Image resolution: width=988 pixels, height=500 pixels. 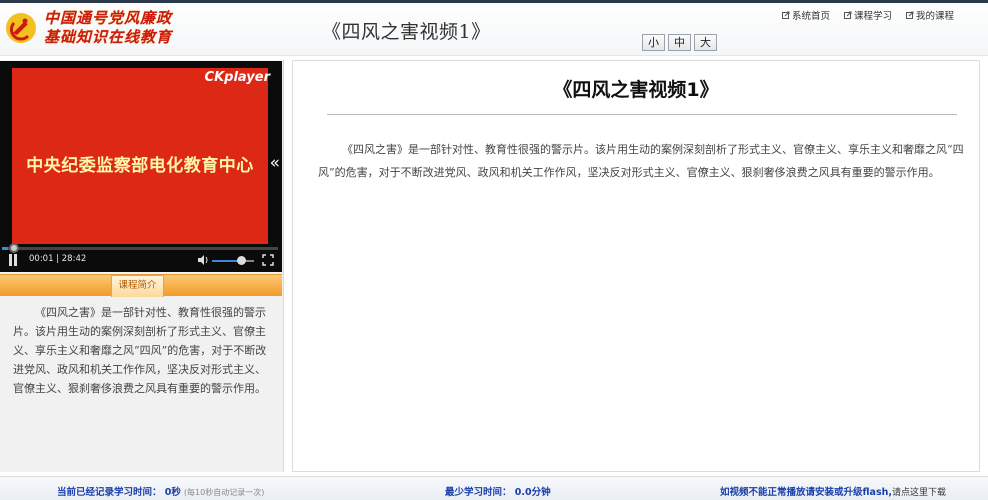 I want to click on player-controls: 00:01 | 28:42, so click(x=141, y=261).